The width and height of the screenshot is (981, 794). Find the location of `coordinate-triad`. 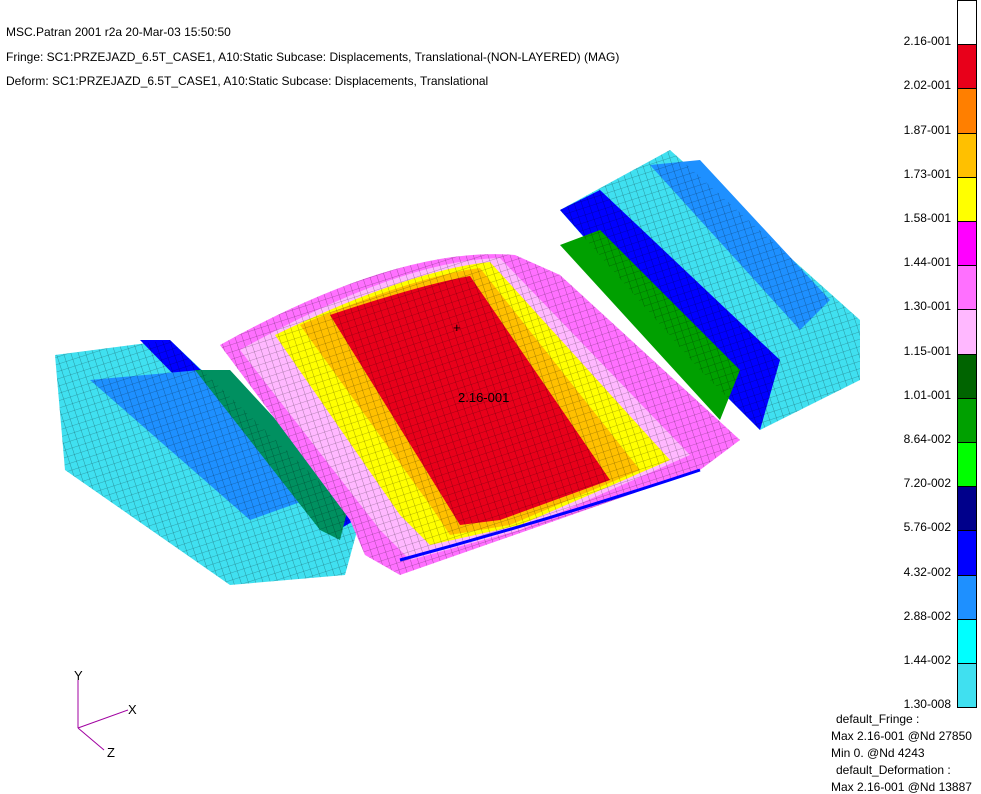

coordinate-triad is located at coordinates (103, 715).